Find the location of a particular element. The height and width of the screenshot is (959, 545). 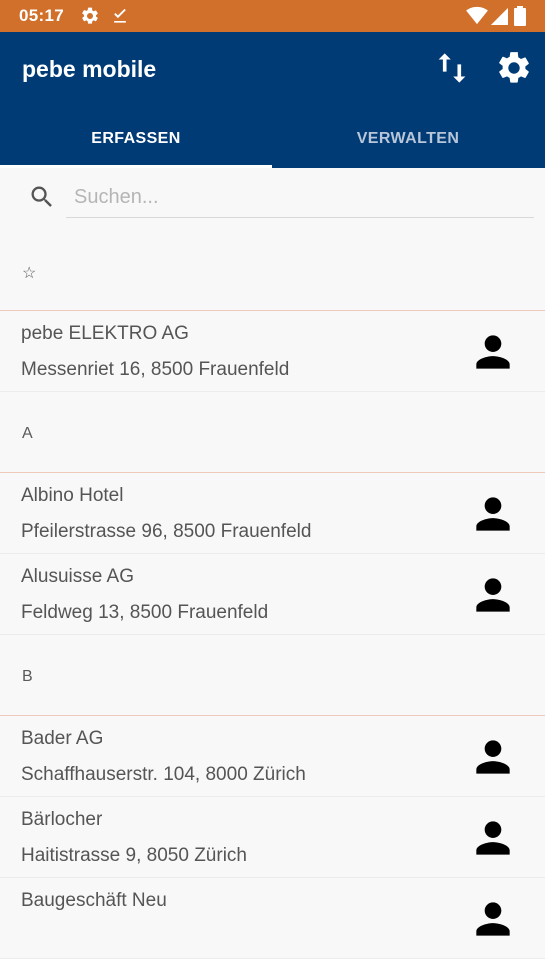

contact-name: Bärlocher is located at coordinates (62, 819).